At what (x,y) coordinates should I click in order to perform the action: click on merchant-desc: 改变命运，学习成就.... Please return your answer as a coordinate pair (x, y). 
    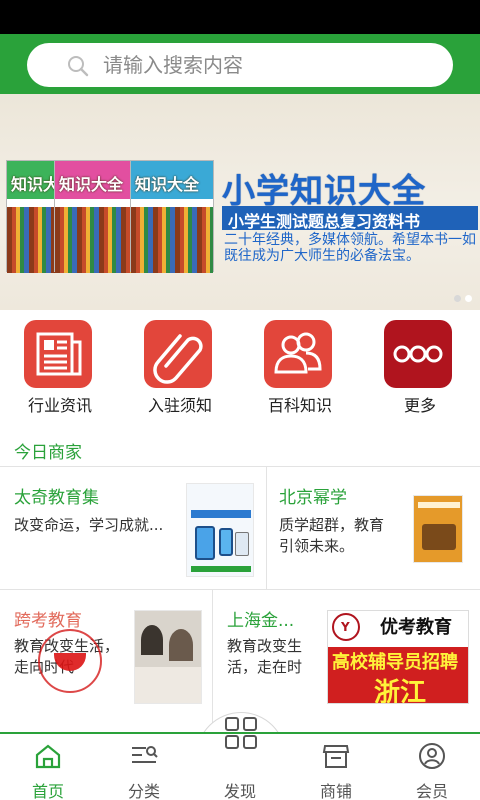
    Looking at the image, I should click on (89, 525).